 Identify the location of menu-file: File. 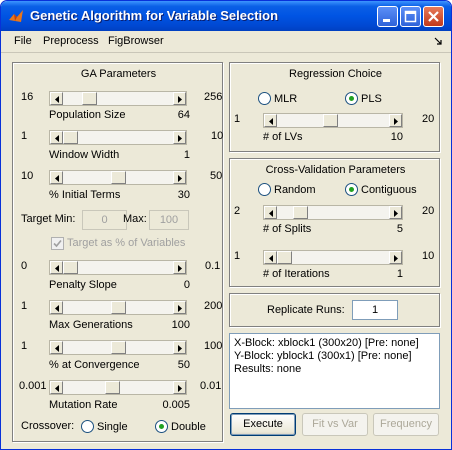
(23, 41).